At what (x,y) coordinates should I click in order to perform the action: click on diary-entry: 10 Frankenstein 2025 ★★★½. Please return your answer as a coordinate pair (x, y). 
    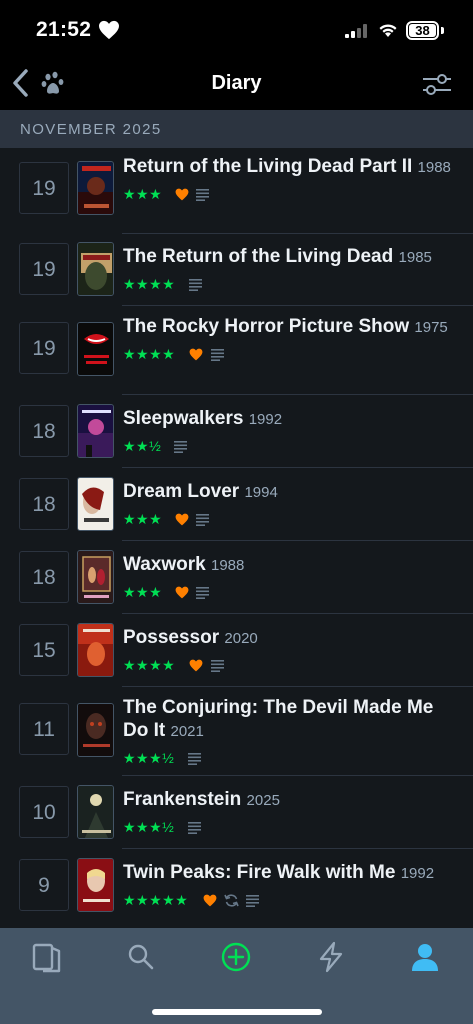
    Looking at the image, I should click on (236, 812).